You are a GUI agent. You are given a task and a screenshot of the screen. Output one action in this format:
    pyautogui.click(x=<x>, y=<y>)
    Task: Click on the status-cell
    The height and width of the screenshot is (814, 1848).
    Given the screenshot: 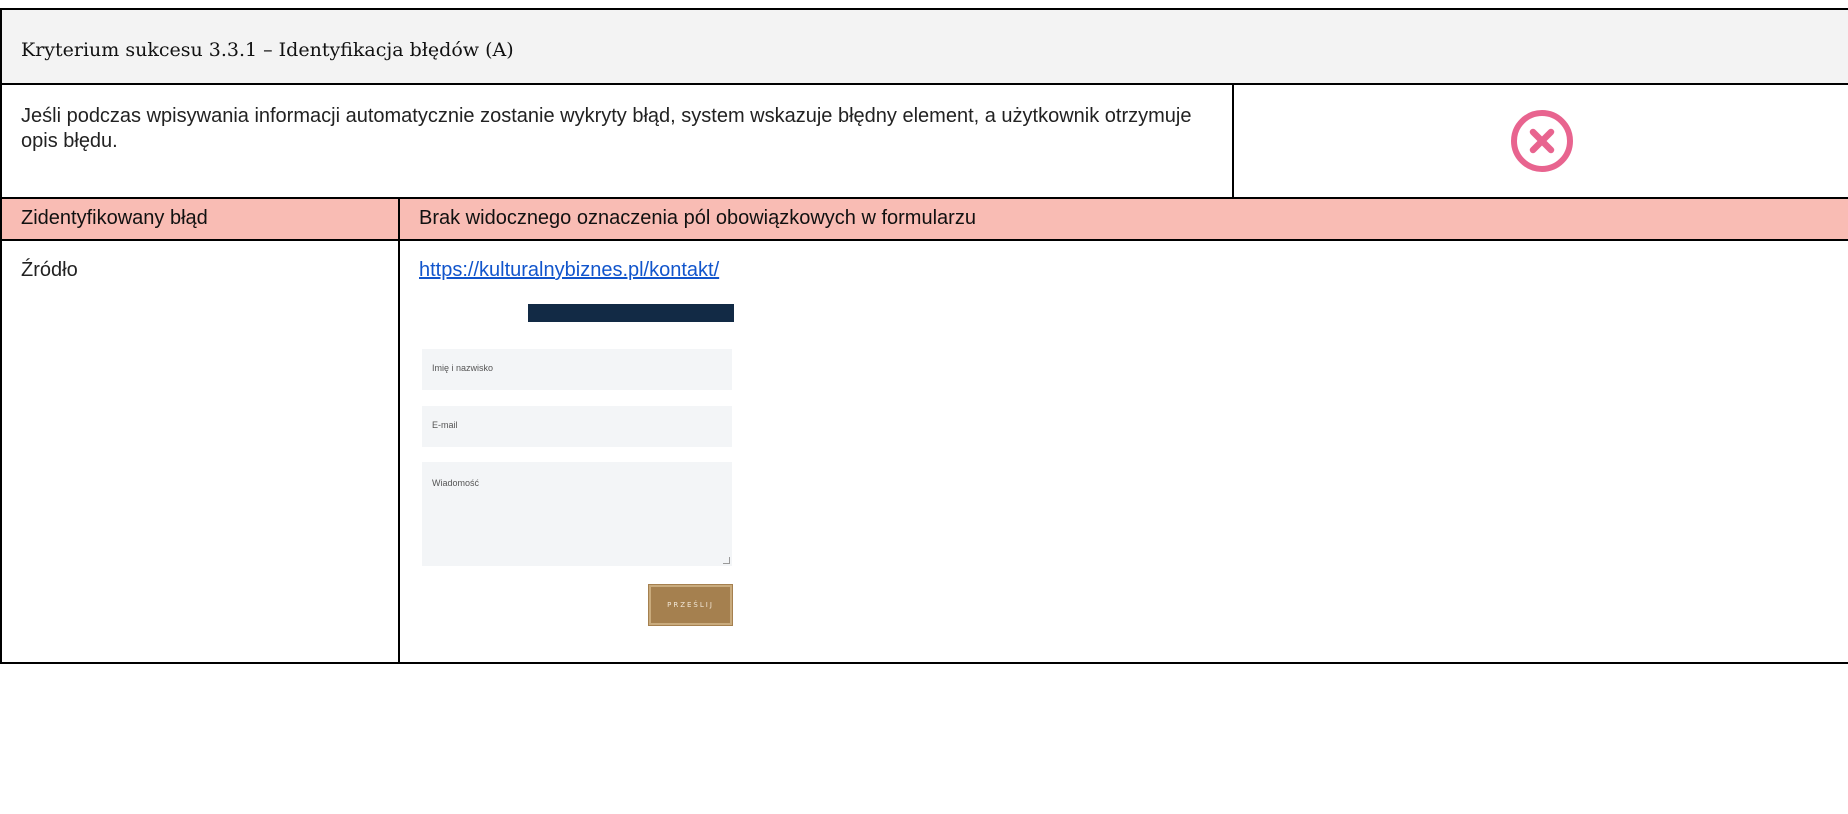 What is the action you would take?
    pyautogui.click(x=1539, y=141)
    